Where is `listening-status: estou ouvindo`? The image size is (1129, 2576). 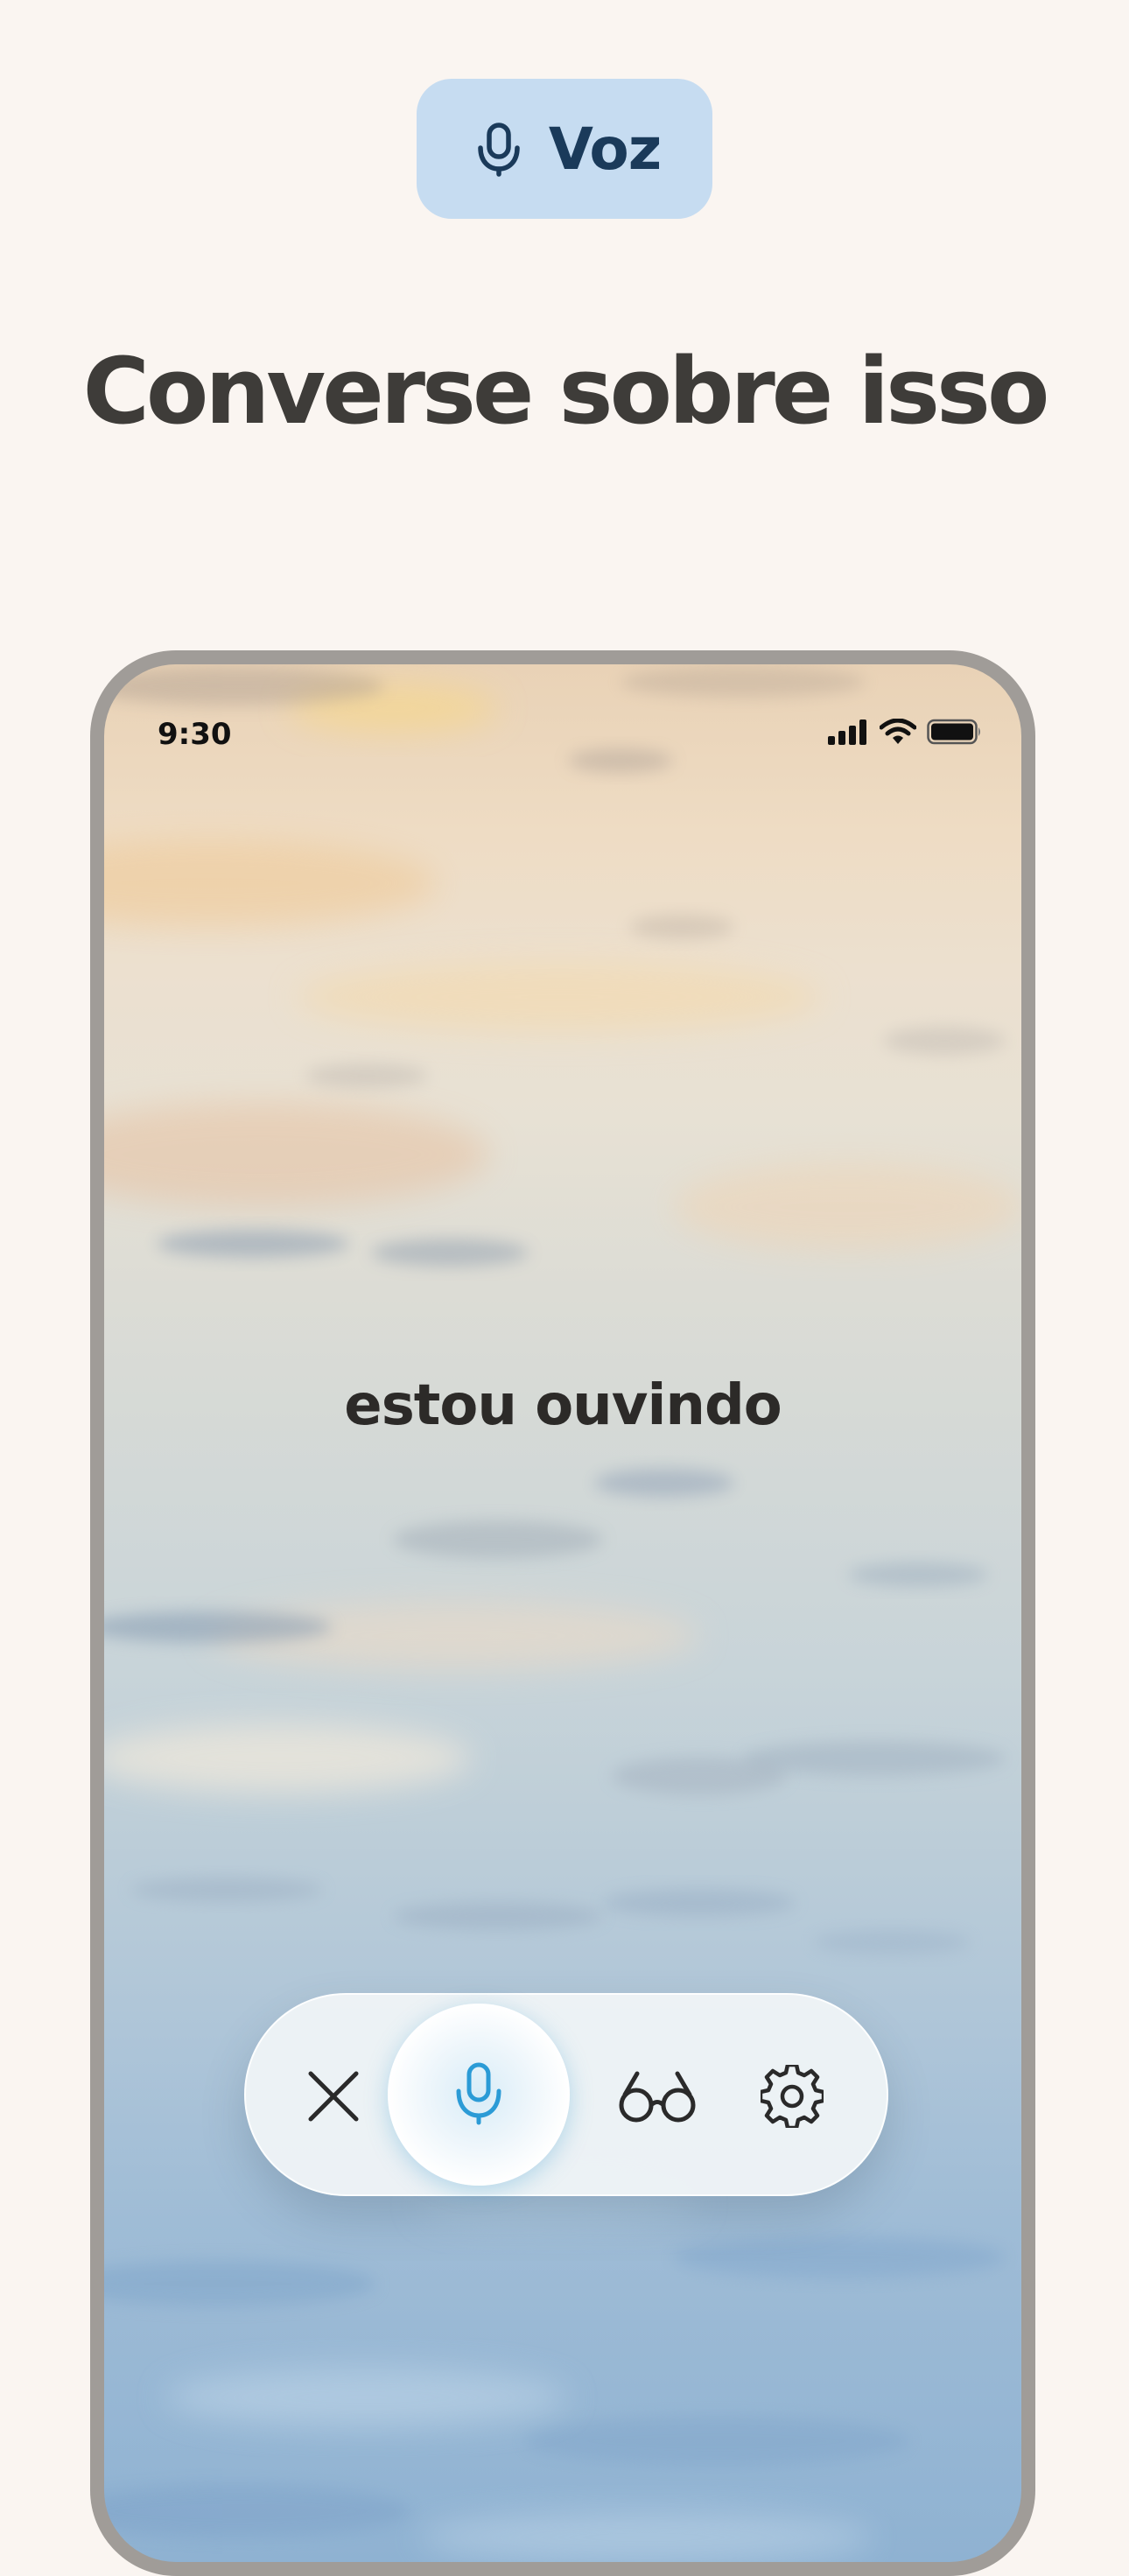
listening-status: estou ouvindo is located at coordinates (563, 1405).